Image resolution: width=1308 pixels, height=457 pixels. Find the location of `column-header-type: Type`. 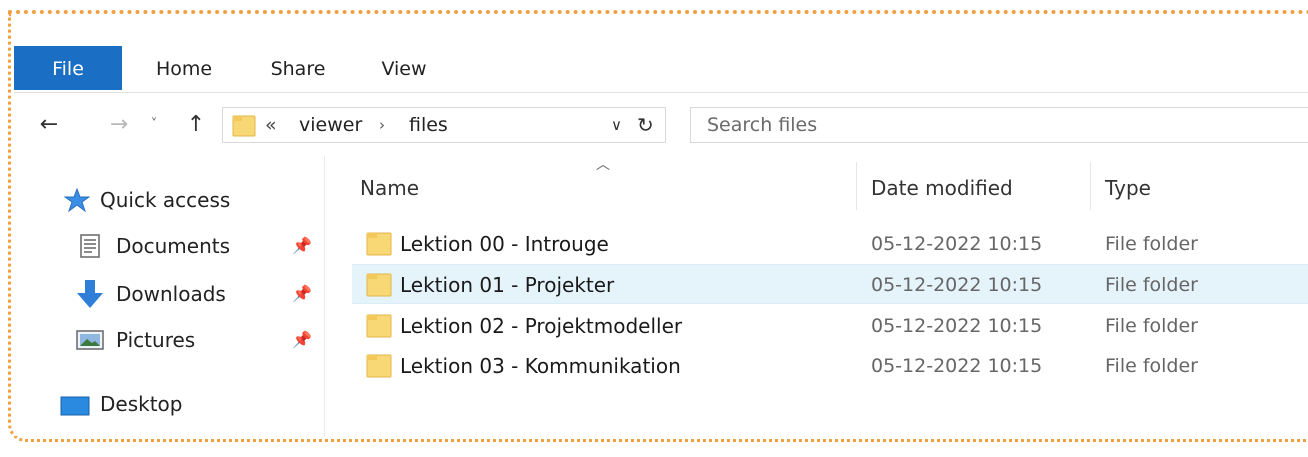

column-header-type: Type is located at coordinates (1128, 188).